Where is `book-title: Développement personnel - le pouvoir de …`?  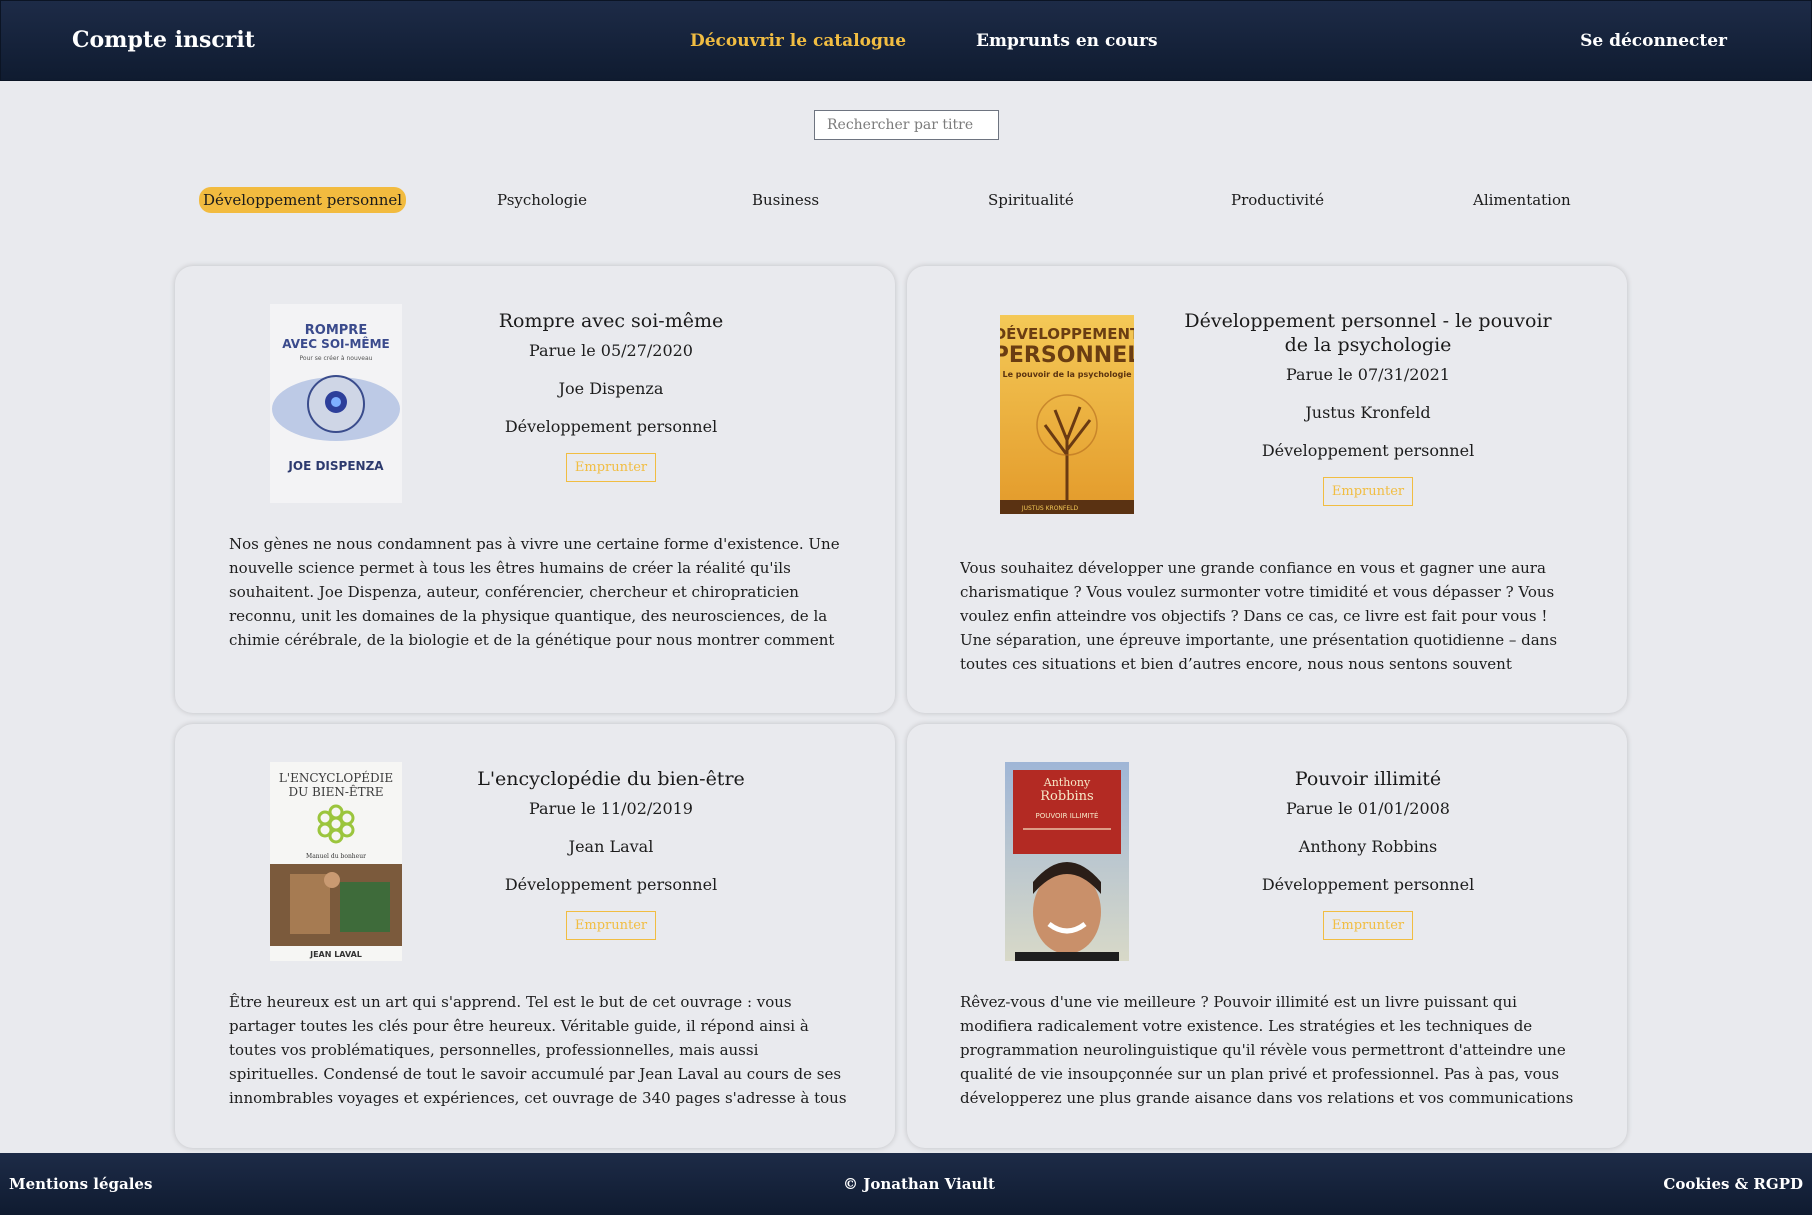
book-title: Développement personnel - le pouvoir de … is located at coordinates (1368, 333).